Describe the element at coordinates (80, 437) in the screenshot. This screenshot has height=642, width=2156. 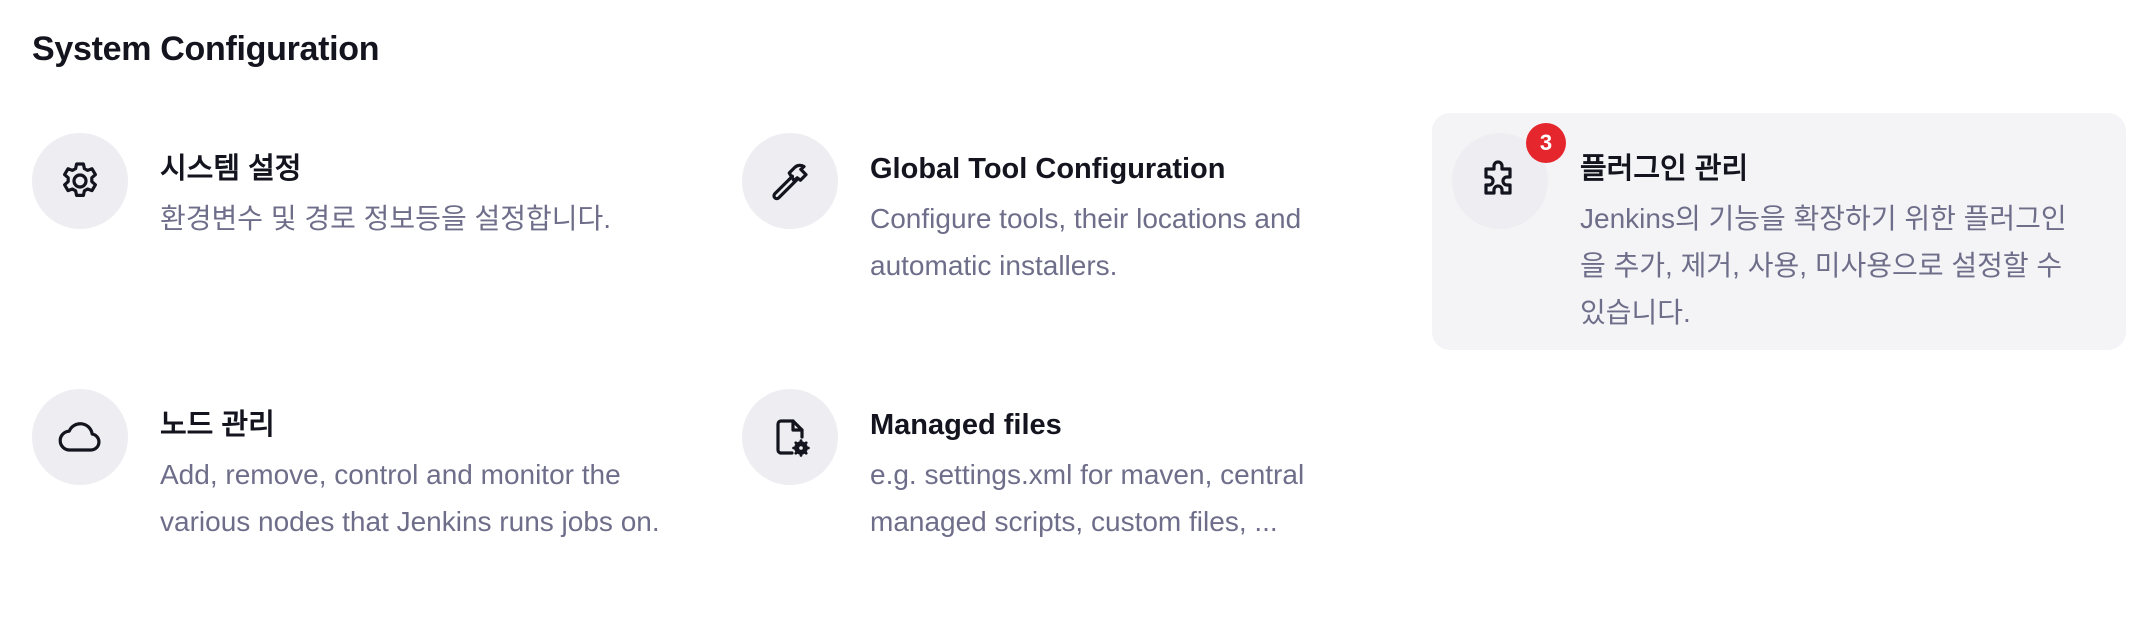
I see `cloud-icon` at that location.